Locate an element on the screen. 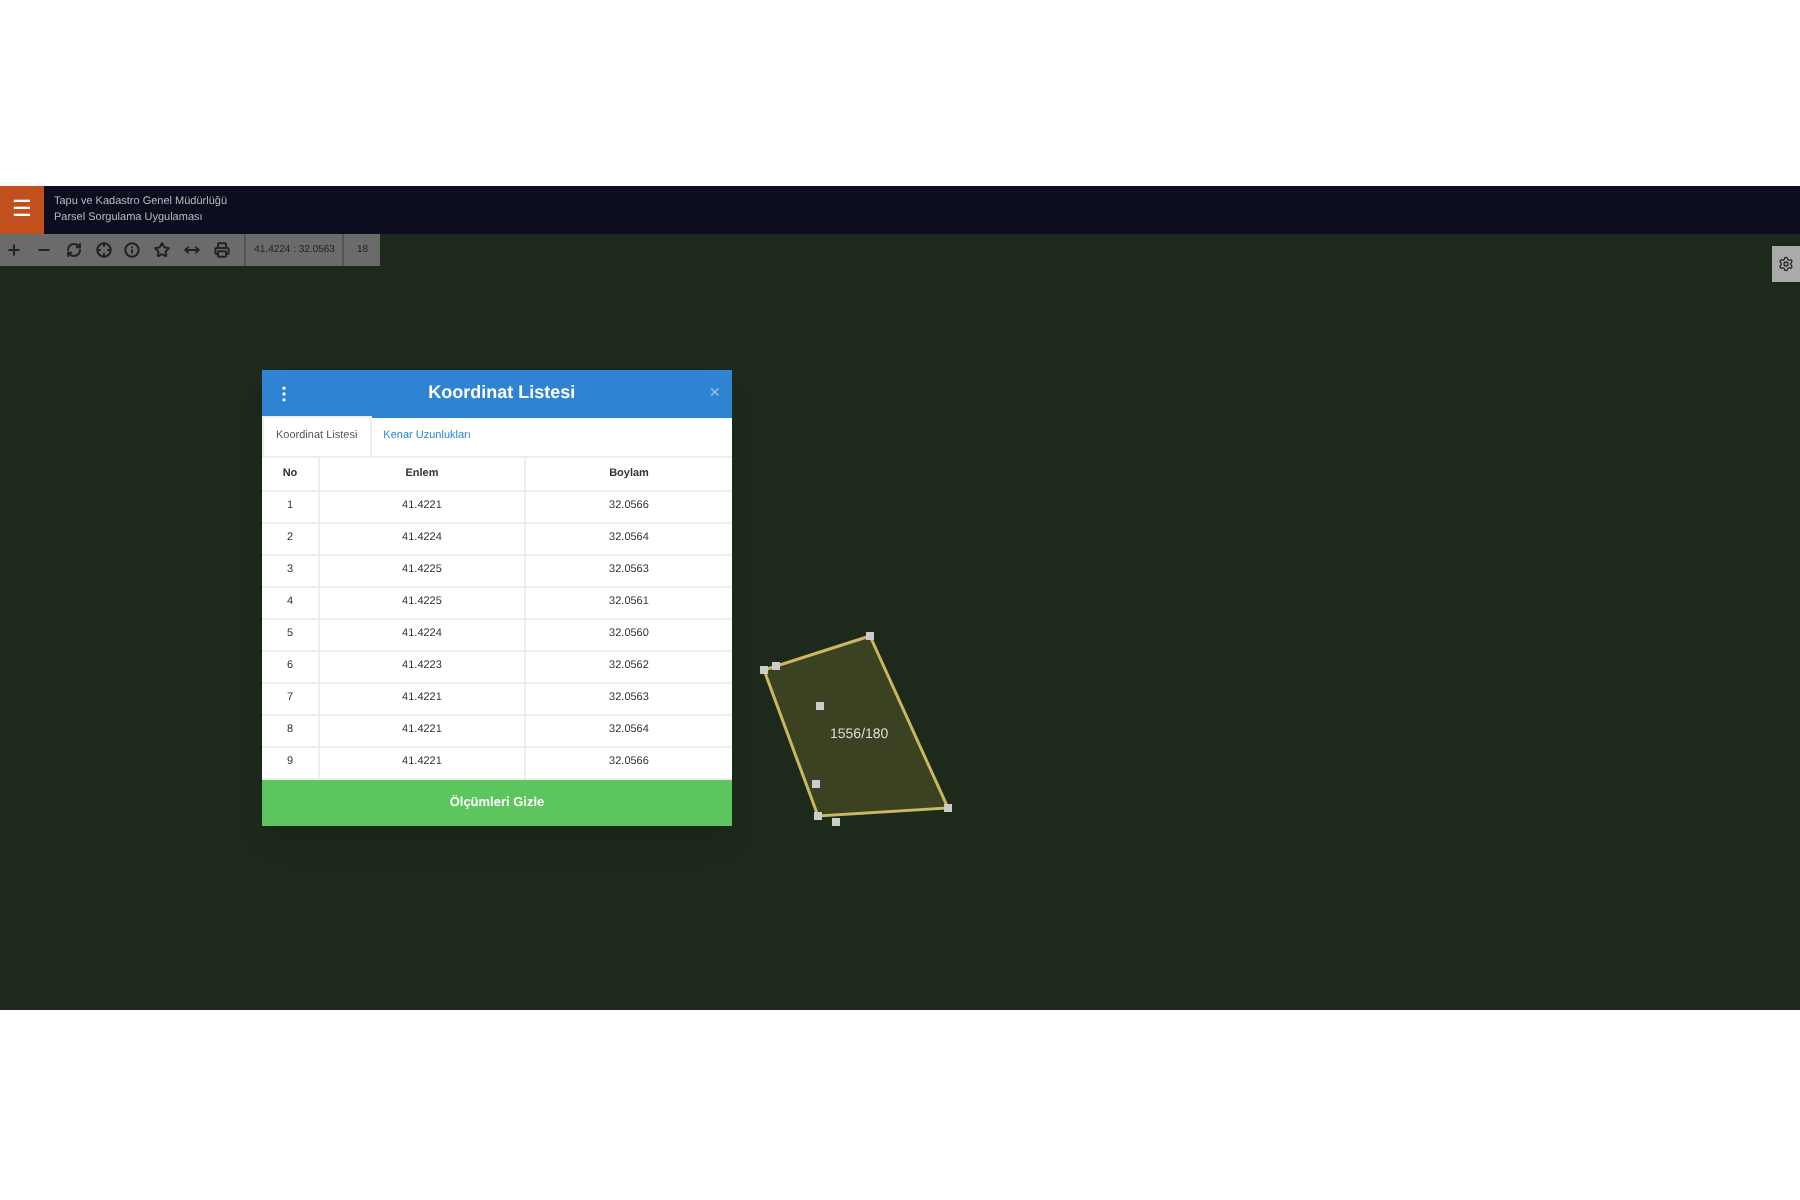 This screenshot has height=1200, width=1800. gear-icon is located at coordinates (1786, 264).